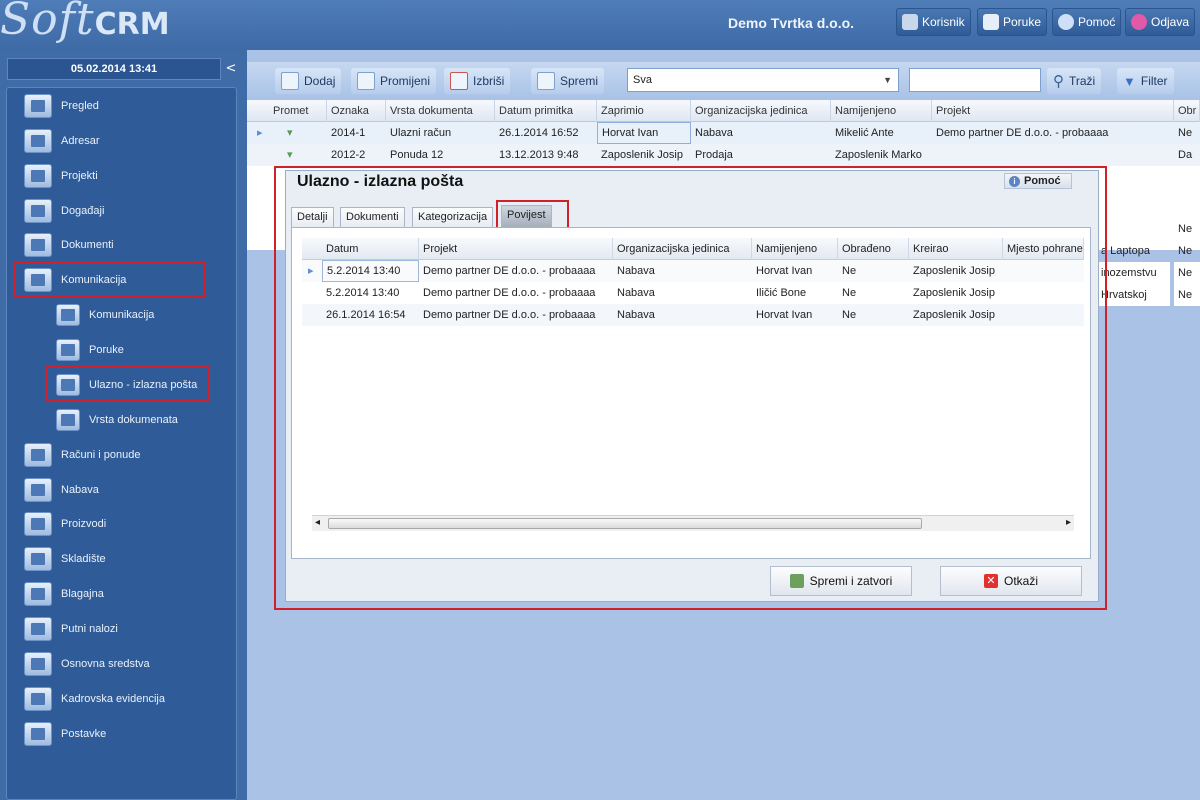 This screenshot has height=800, width=1200. What do you see at coordinates (290, 81) in the screenshot?
I see `add-icon` at bounding box center [290, 81].